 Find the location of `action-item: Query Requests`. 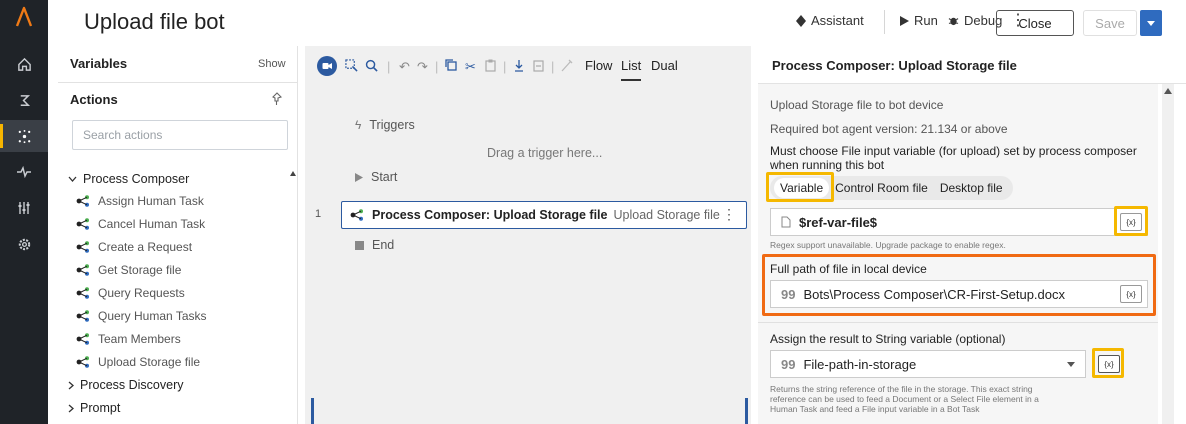

action-item: Query Requests is located at coordinates (130, 293).